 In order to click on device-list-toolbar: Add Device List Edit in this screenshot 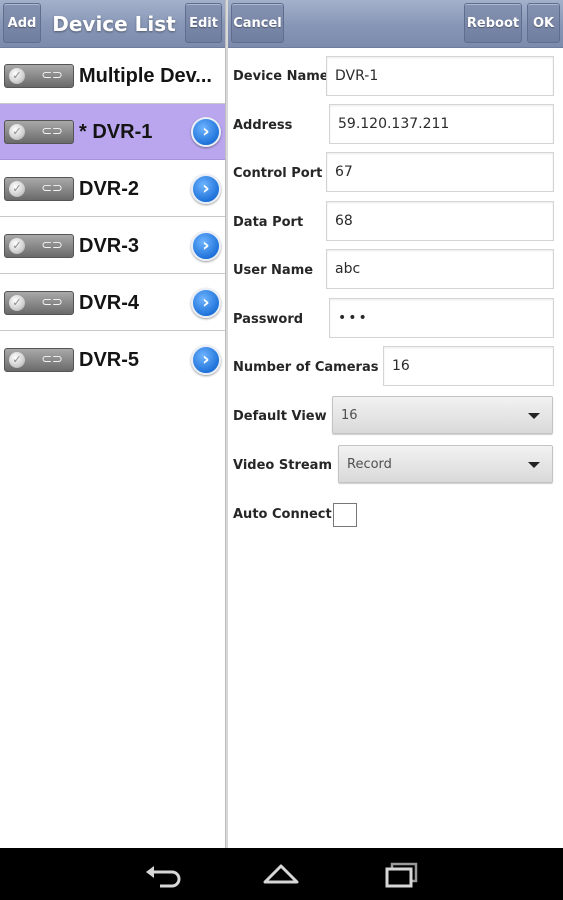, I will do `click(112, 24)`.